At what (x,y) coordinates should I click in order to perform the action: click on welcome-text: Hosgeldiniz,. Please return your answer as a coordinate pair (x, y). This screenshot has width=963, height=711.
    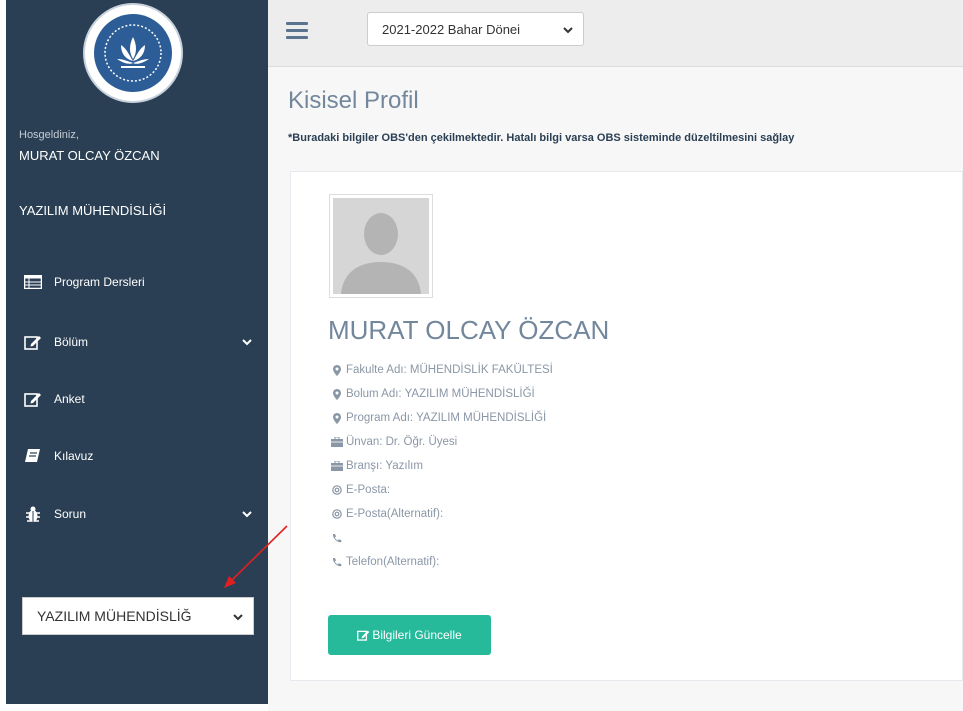
    Looking at the image, I should click on (49, 135).